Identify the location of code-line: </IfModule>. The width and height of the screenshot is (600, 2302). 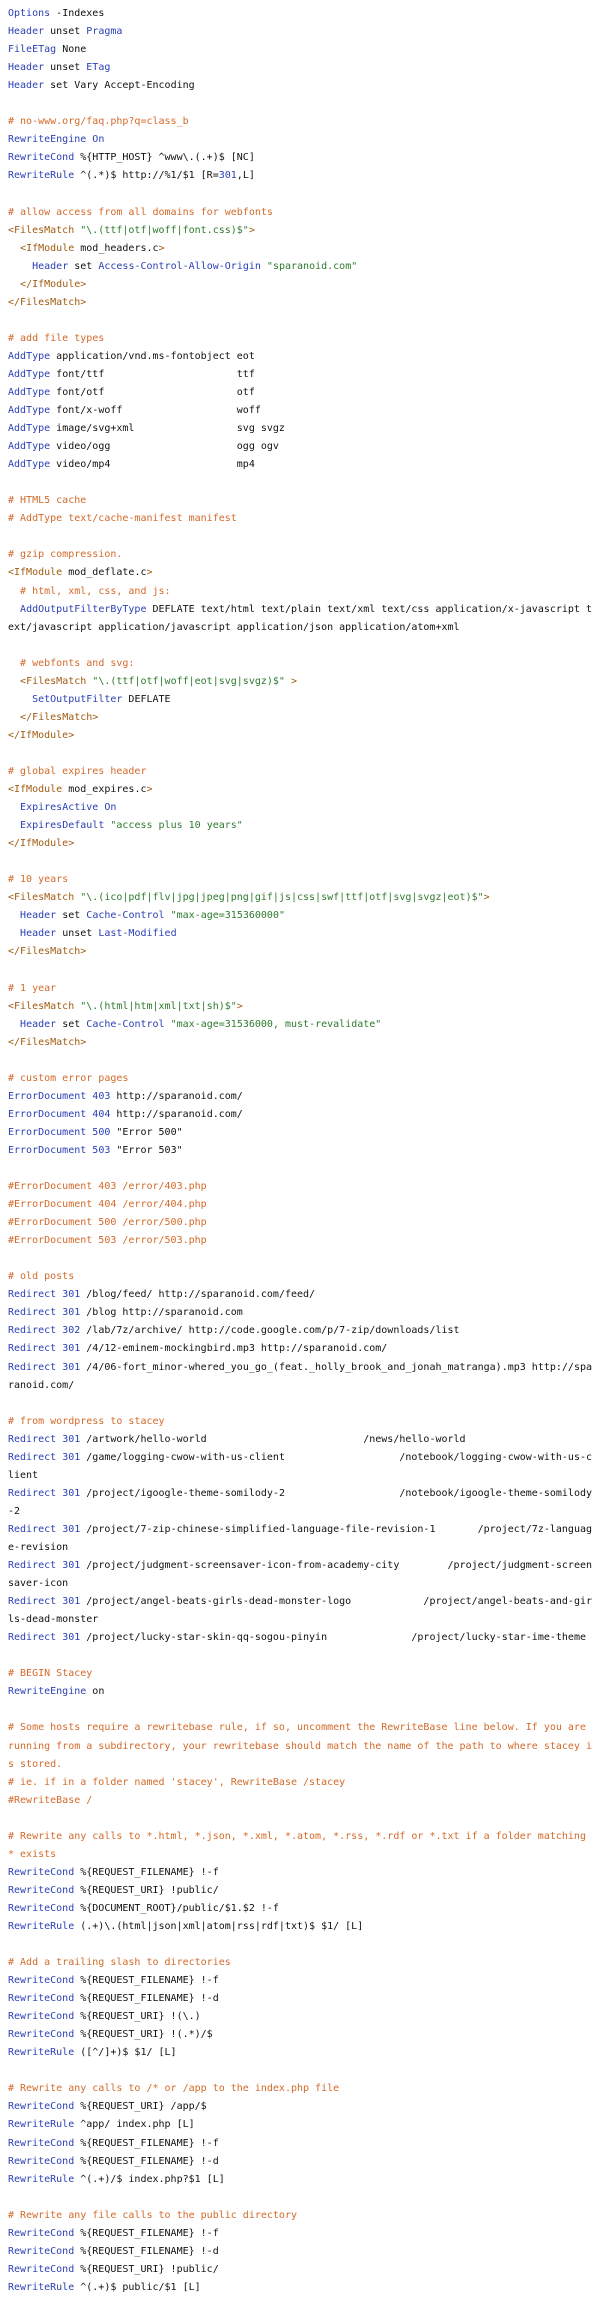
(300, 285).